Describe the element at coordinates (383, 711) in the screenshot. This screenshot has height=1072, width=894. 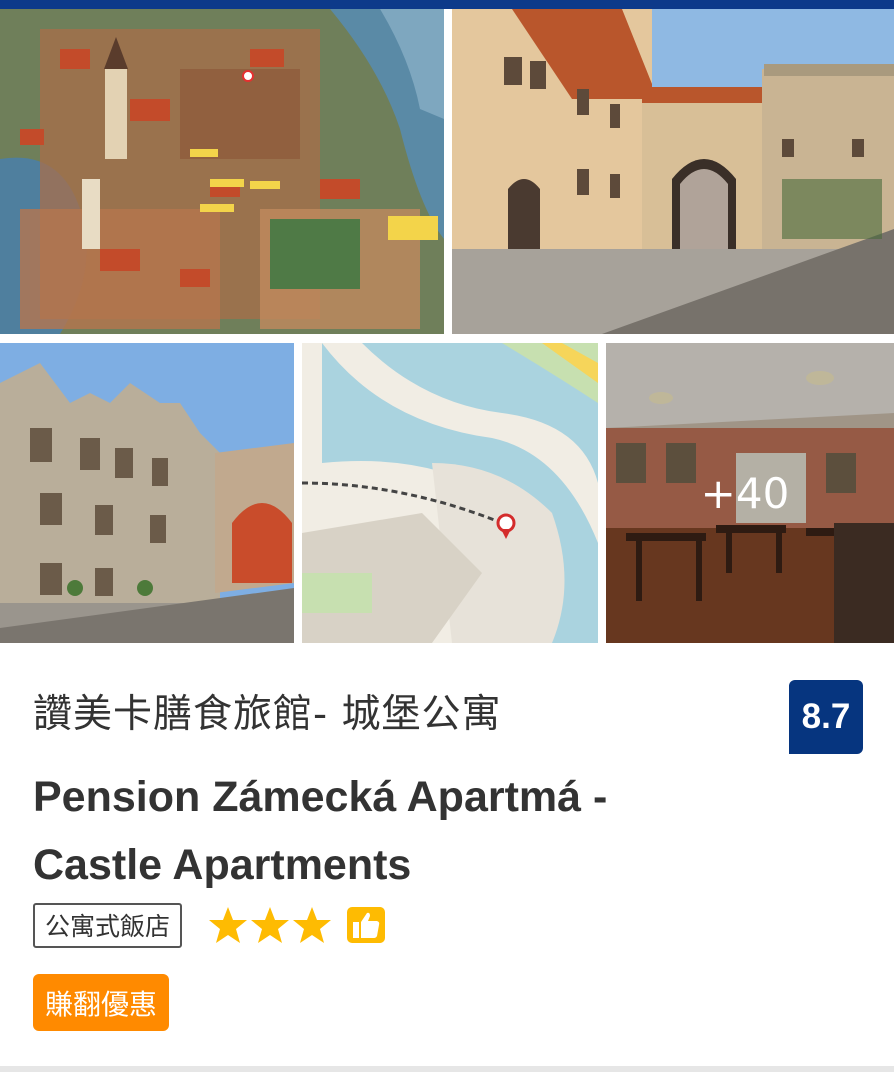
I see `property-title-chinese: 讚美卡膳食旅館- 城堡公寓` at that location.